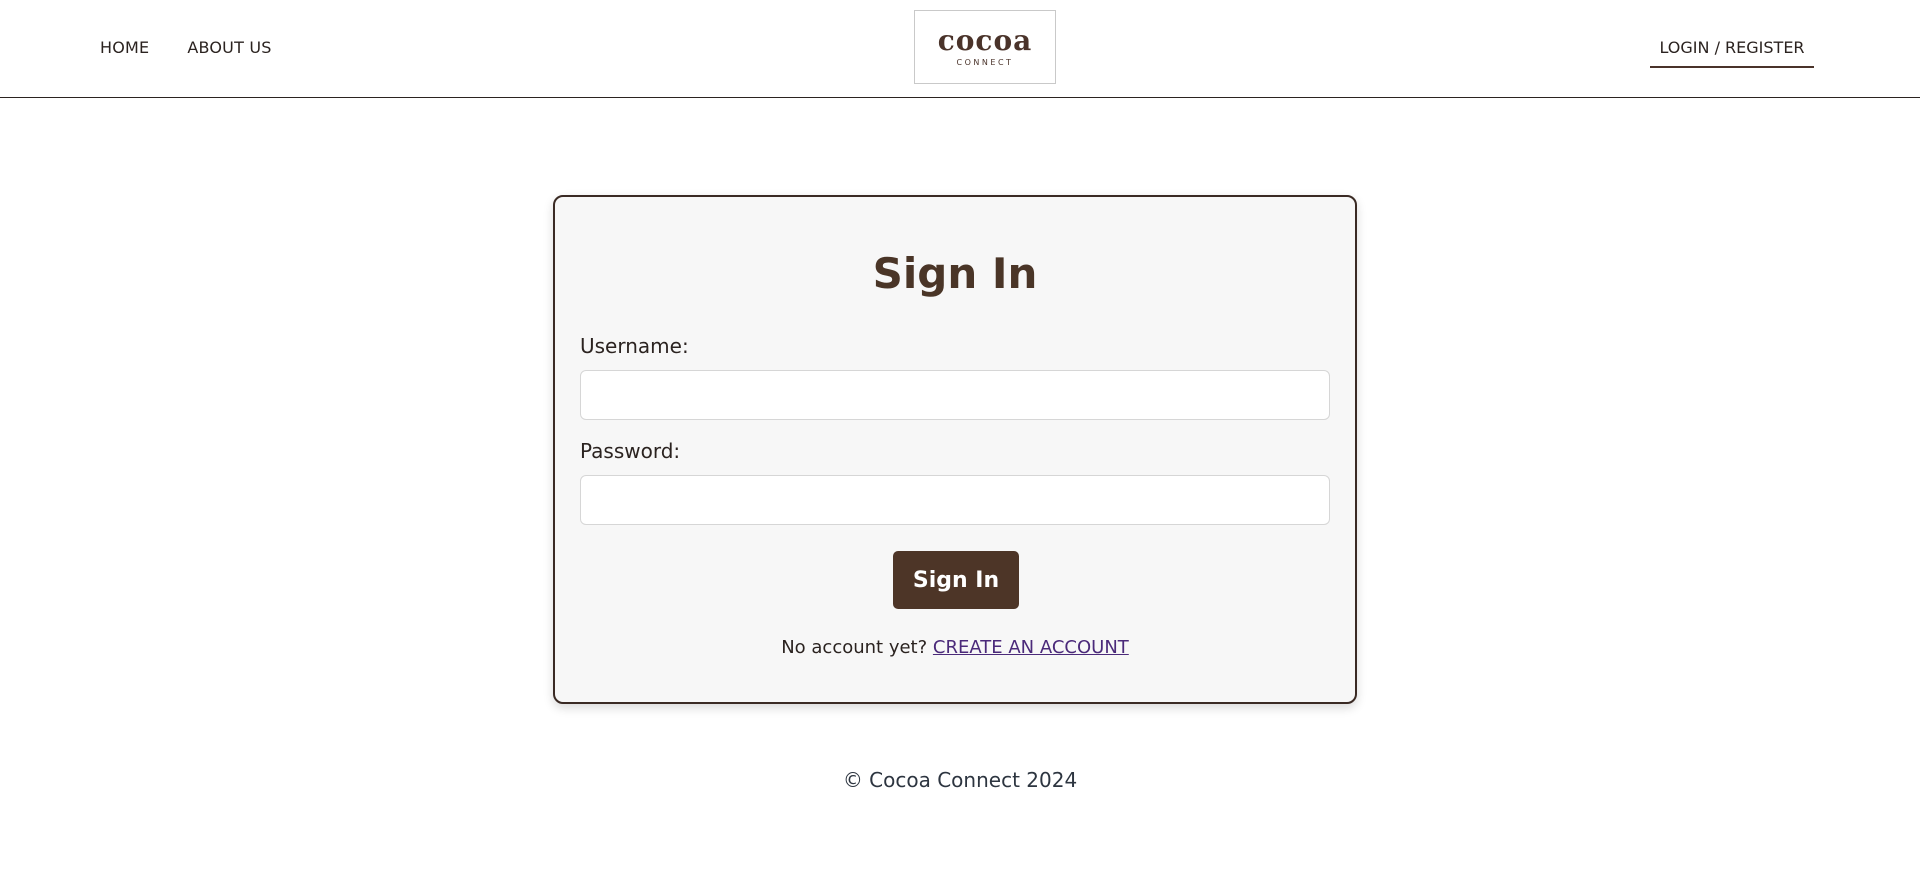 This screenshot has width=1920, height=884. I want to click on no-account-text: No account yet?, so click(854, 647).